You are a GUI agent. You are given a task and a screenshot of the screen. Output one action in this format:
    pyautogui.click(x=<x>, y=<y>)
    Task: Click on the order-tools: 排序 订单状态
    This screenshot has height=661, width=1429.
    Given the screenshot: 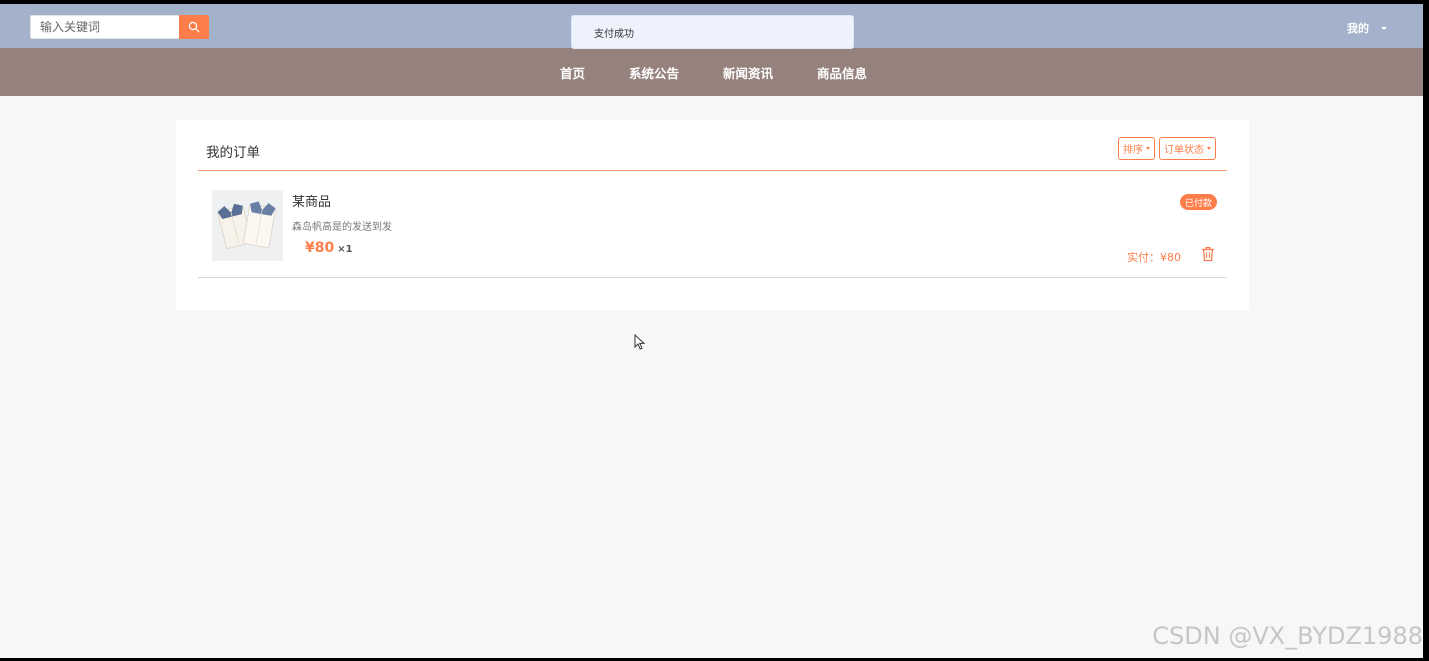 What is the action you would take?
    pyautogui.click(x=1167, y=148)
    